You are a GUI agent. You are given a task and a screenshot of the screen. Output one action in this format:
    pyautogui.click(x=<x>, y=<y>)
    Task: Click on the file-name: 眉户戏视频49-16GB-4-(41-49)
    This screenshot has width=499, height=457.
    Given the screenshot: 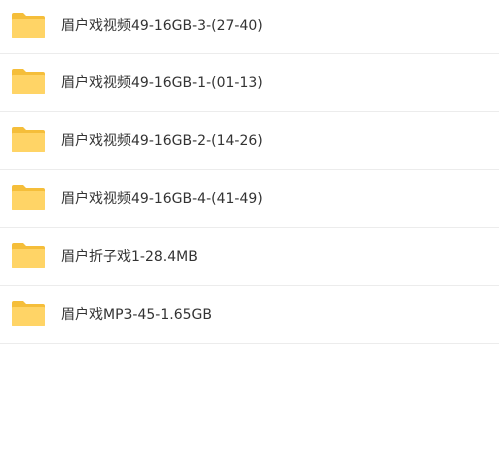 What is the action you would take?
    pyautogui.click(x=162, y=199)
    